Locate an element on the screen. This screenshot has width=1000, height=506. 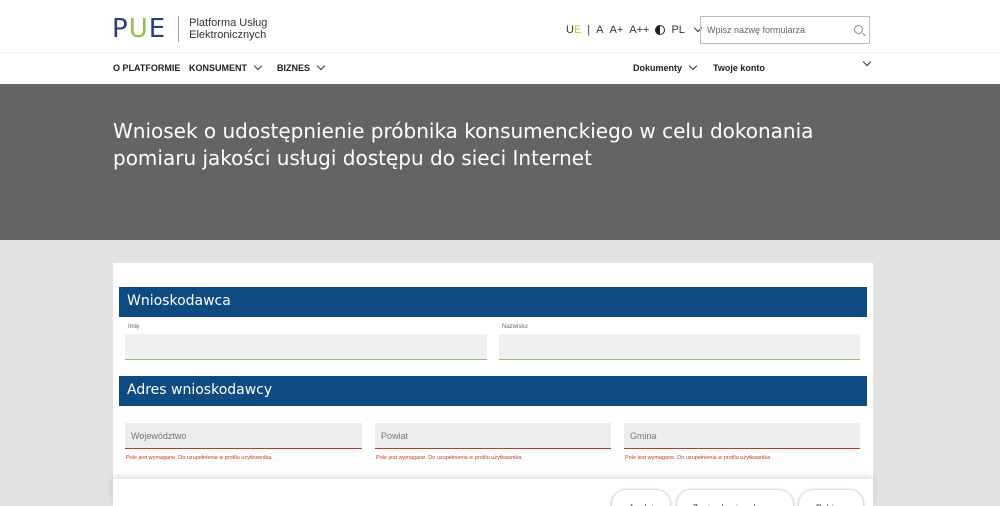
county-field is located at coordinates (493, 436).